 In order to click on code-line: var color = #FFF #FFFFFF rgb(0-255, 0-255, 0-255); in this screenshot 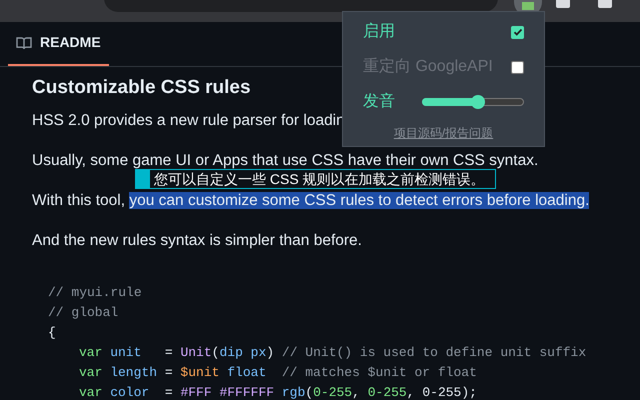, I will do `click(278, 392)`.